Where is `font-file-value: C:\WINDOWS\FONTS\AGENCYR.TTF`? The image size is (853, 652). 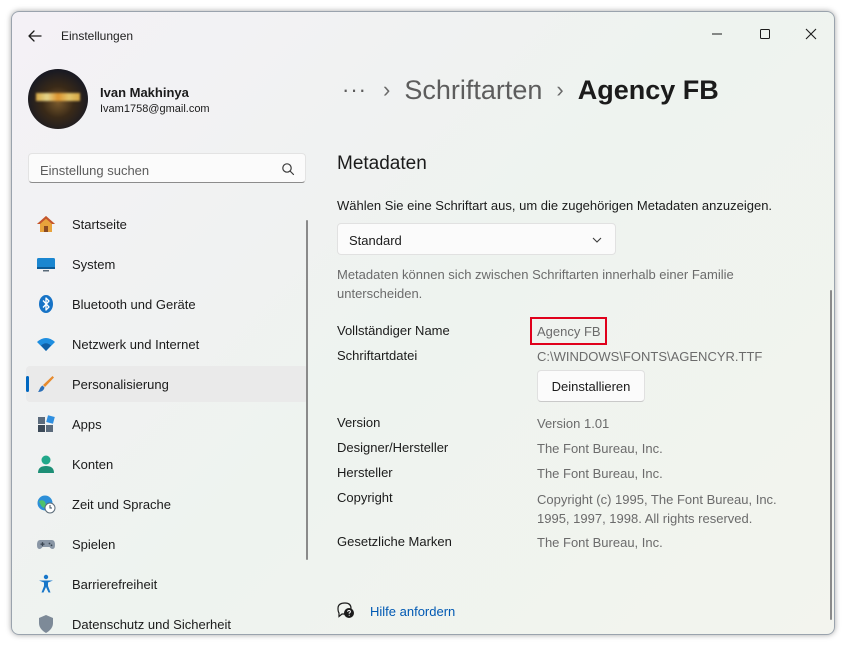 font-file-value: C:\WINDOWS\FONTS\AGENCYR.TTF is located at coordinates (650, 356).